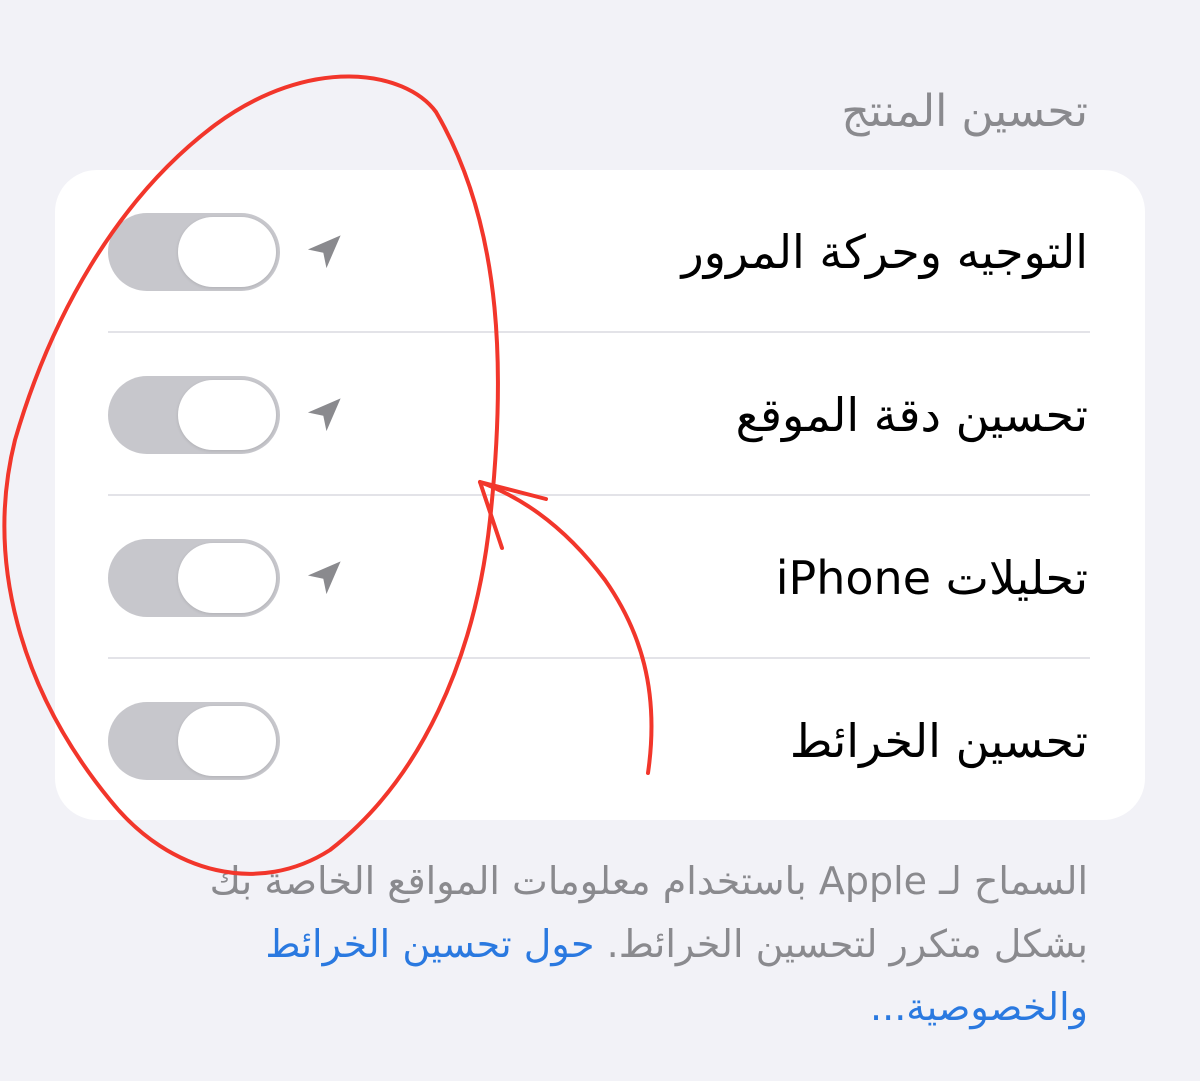 The height and width of the screenshot is (1081, 1200). What do you see at coordinates (964, 111) in the screenshot?
I see `section-header: تحسين المنتج` at bounding box center [964, 111].